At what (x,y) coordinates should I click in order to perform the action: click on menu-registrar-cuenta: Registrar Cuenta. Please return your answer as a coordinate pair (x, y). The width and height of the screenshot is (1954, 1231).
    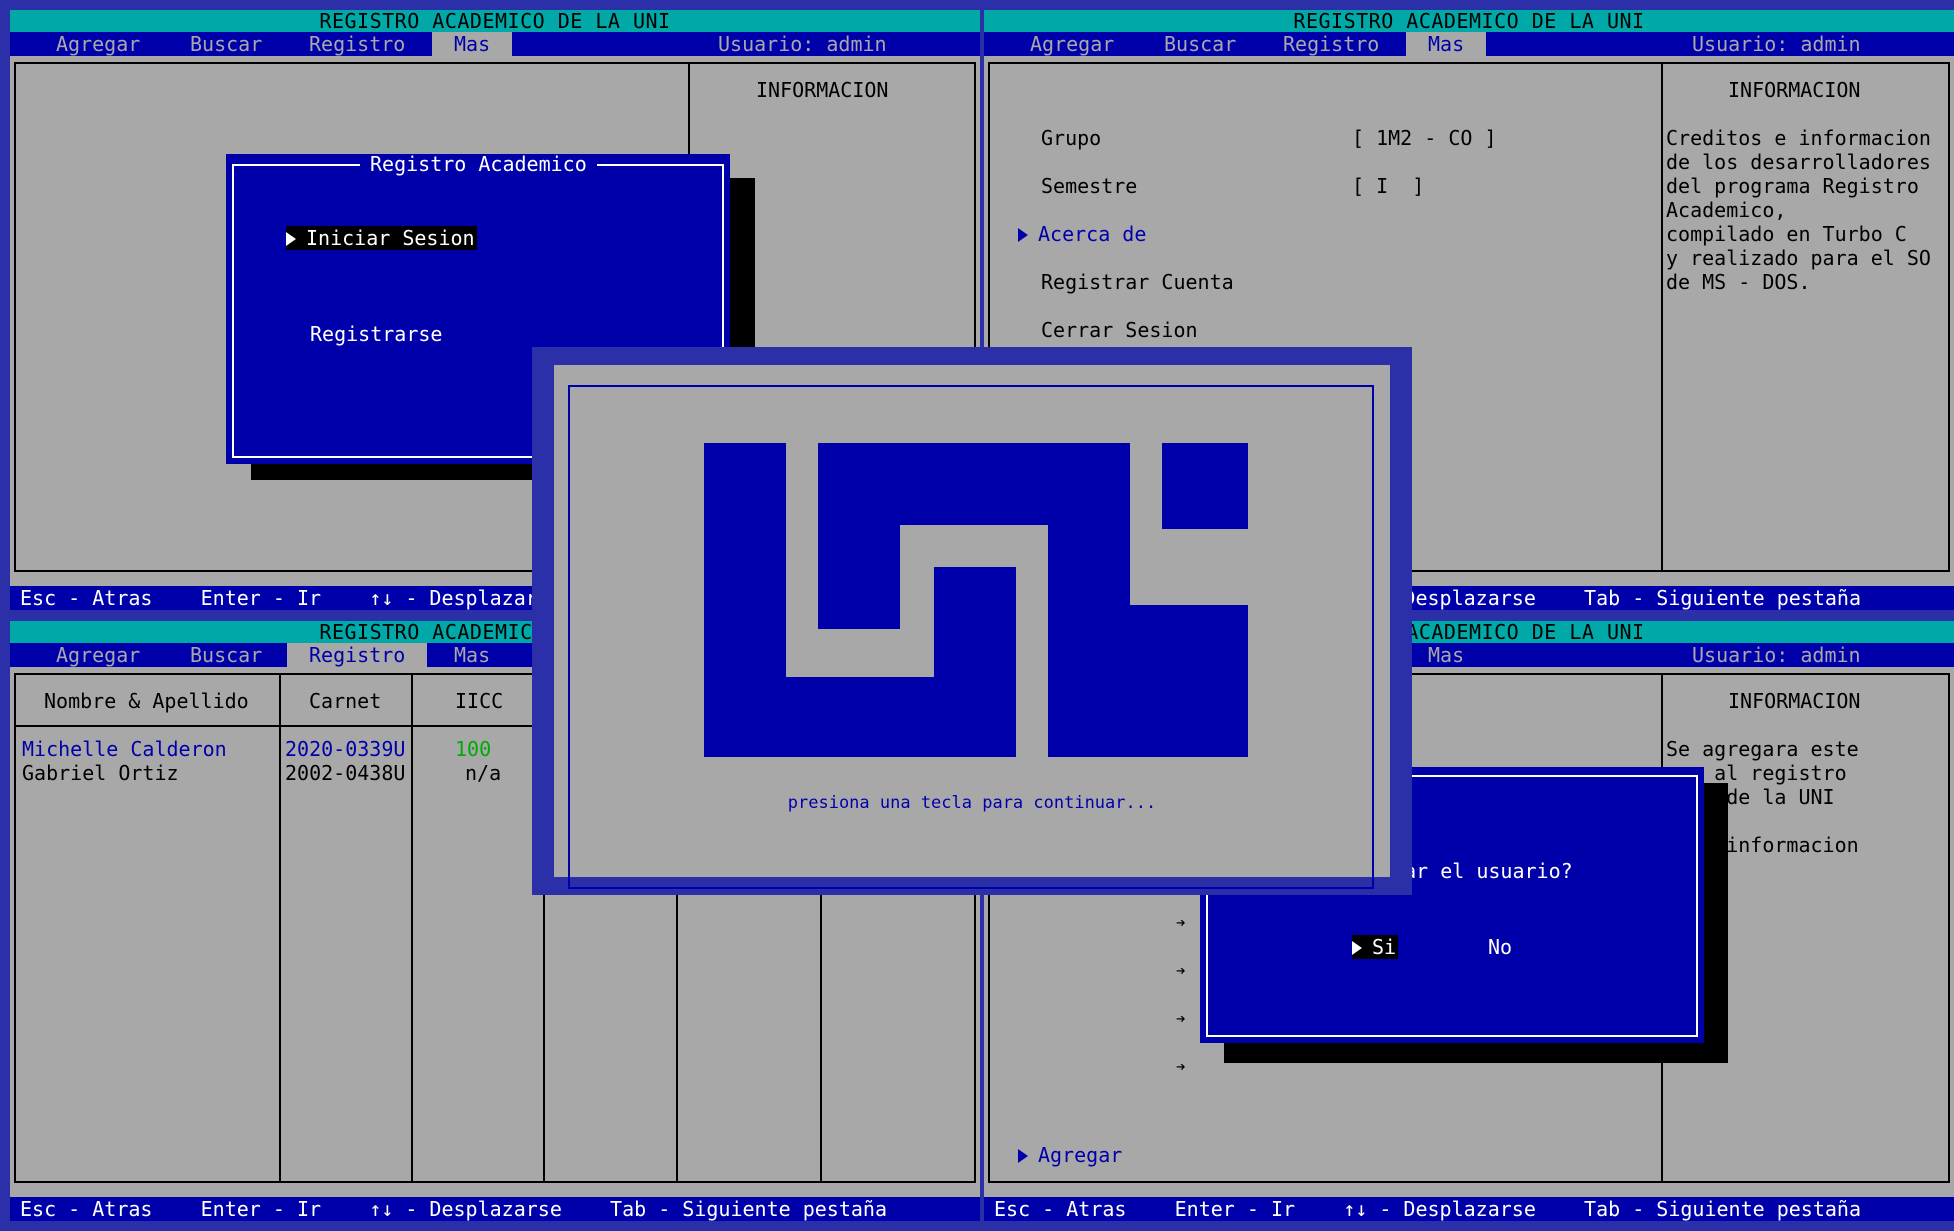
    Looking at the image, I should click on (1137, 282).